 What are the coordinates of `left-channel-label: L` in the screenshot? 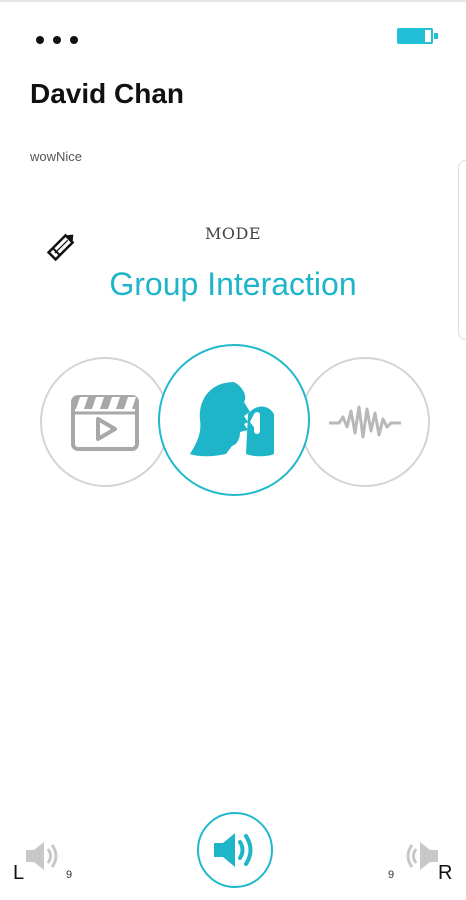 It's located at (19, 873).